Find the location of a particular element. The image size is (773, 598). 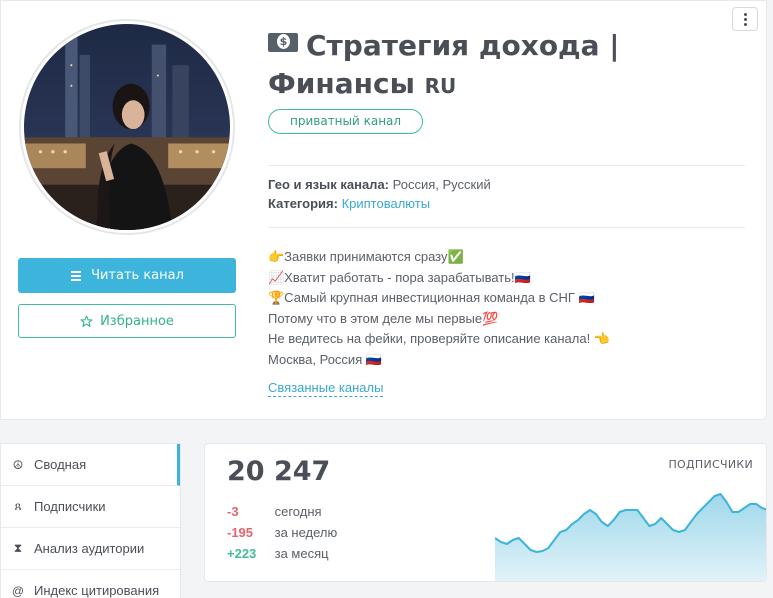

subscribers-label: ПОДПИСЧИКИ is located at coordinates (710, 464).